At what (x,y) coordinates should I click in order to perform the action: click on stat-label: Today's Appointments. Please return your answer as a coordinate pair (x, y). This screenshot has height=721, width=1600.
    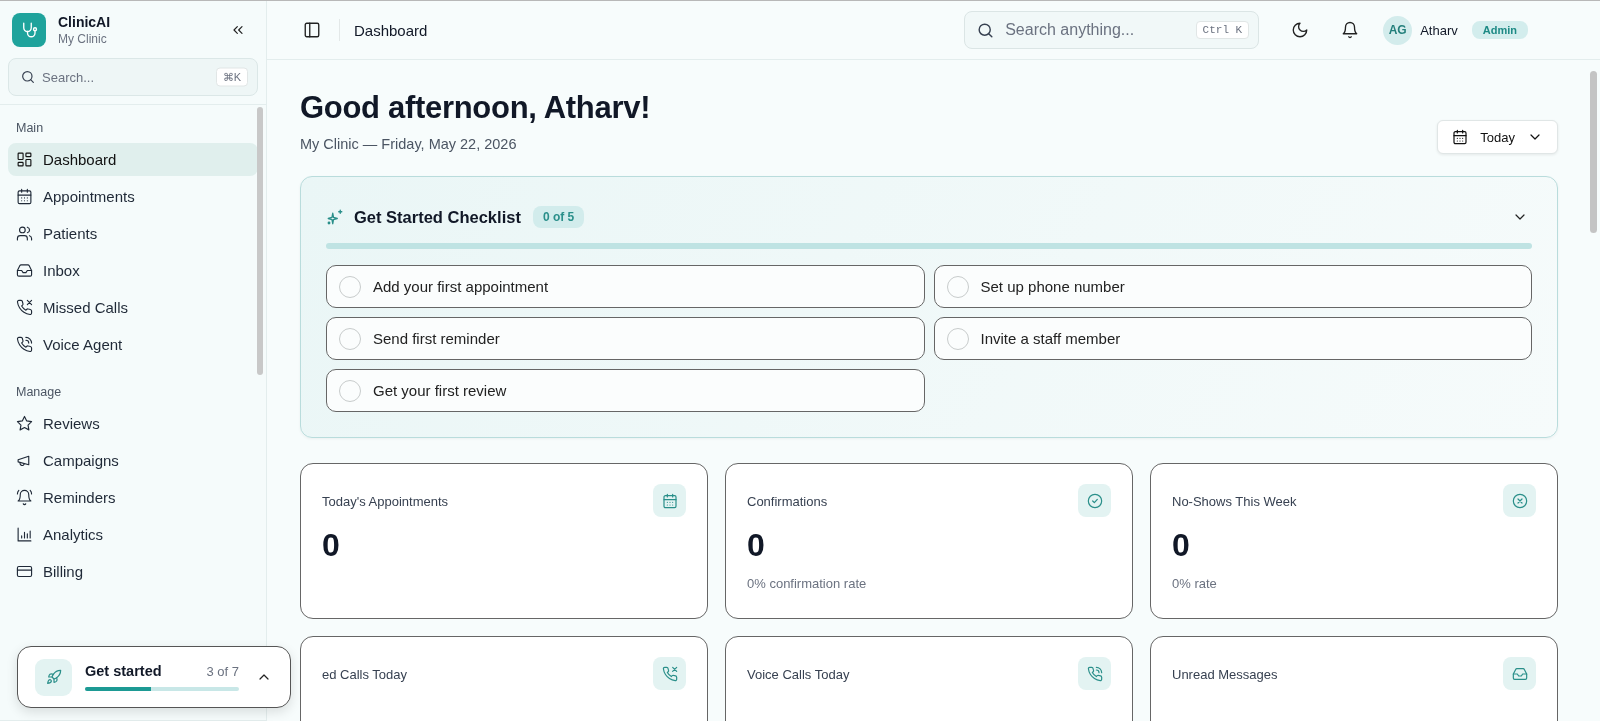
    Looking at the image, I should click on (385, 501).